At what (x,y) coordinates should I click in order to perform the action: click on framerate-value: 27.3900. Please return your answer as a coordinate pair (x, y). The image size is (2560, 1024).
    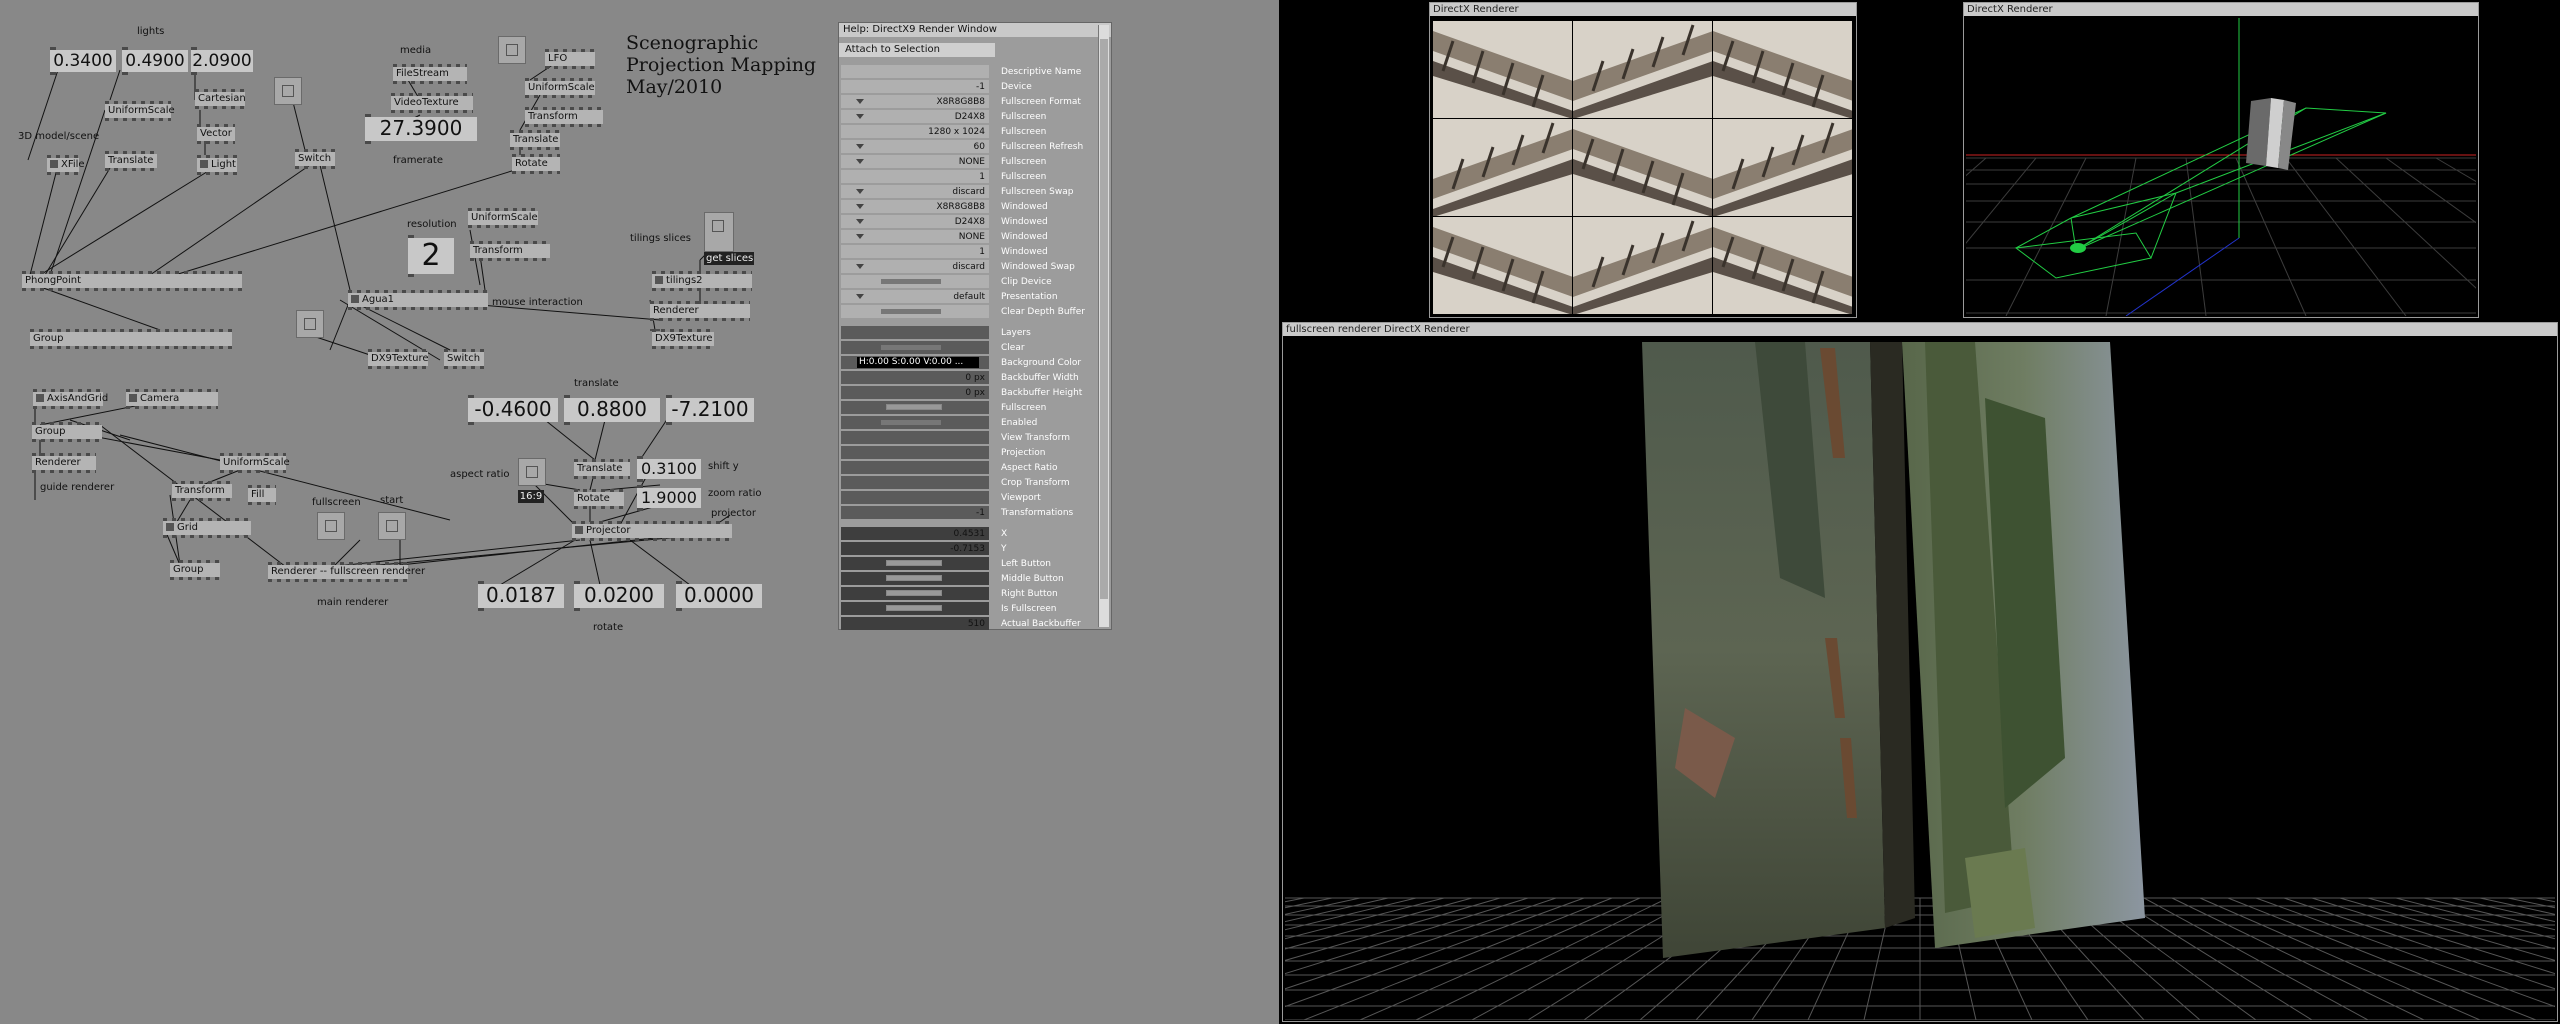
    Looking at the image, I should click on (421, 129).